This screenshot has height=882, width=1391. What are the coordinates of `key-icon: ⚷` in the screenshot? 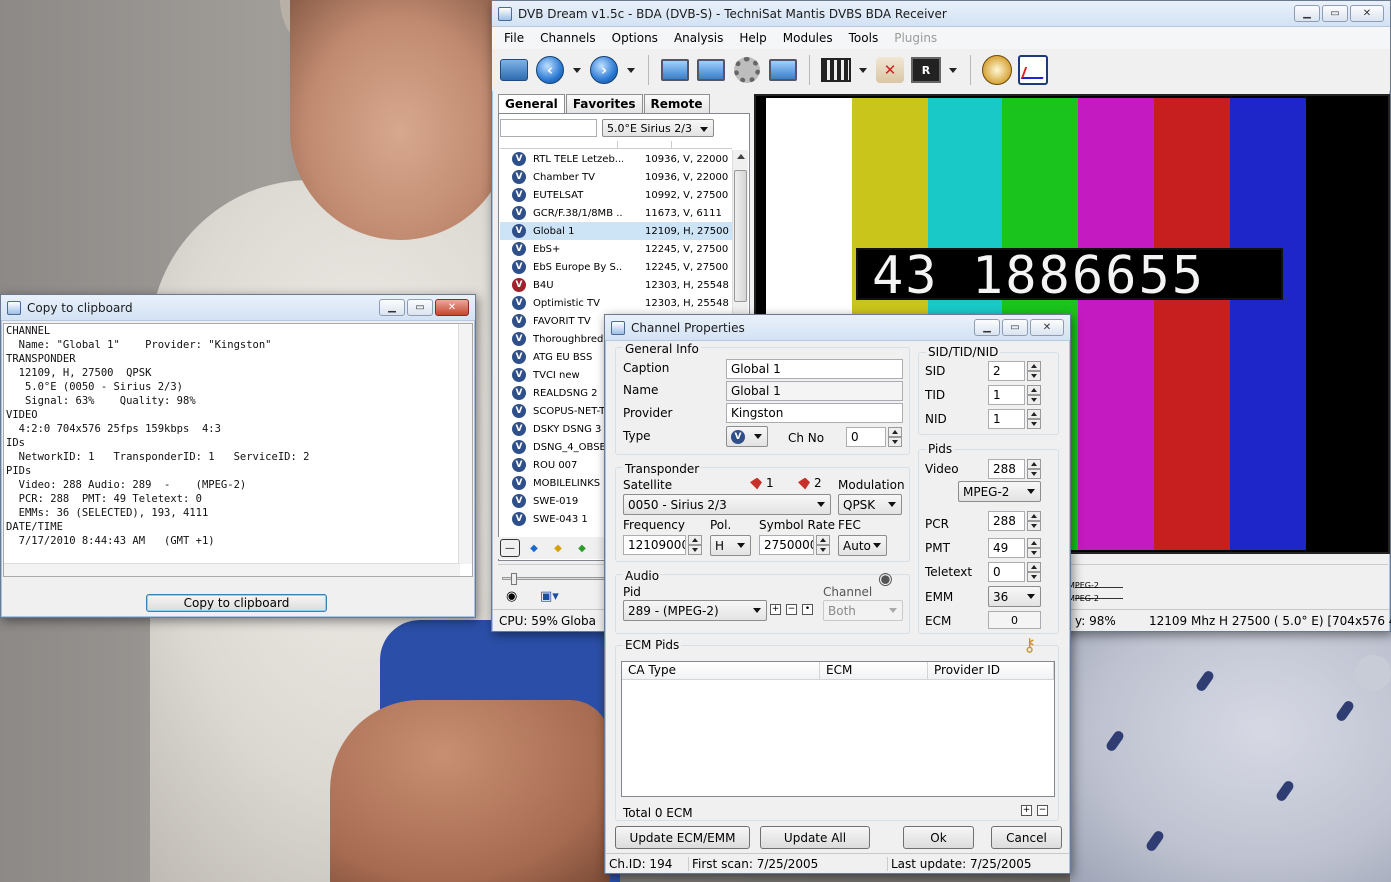 It's located at (1029, 645).